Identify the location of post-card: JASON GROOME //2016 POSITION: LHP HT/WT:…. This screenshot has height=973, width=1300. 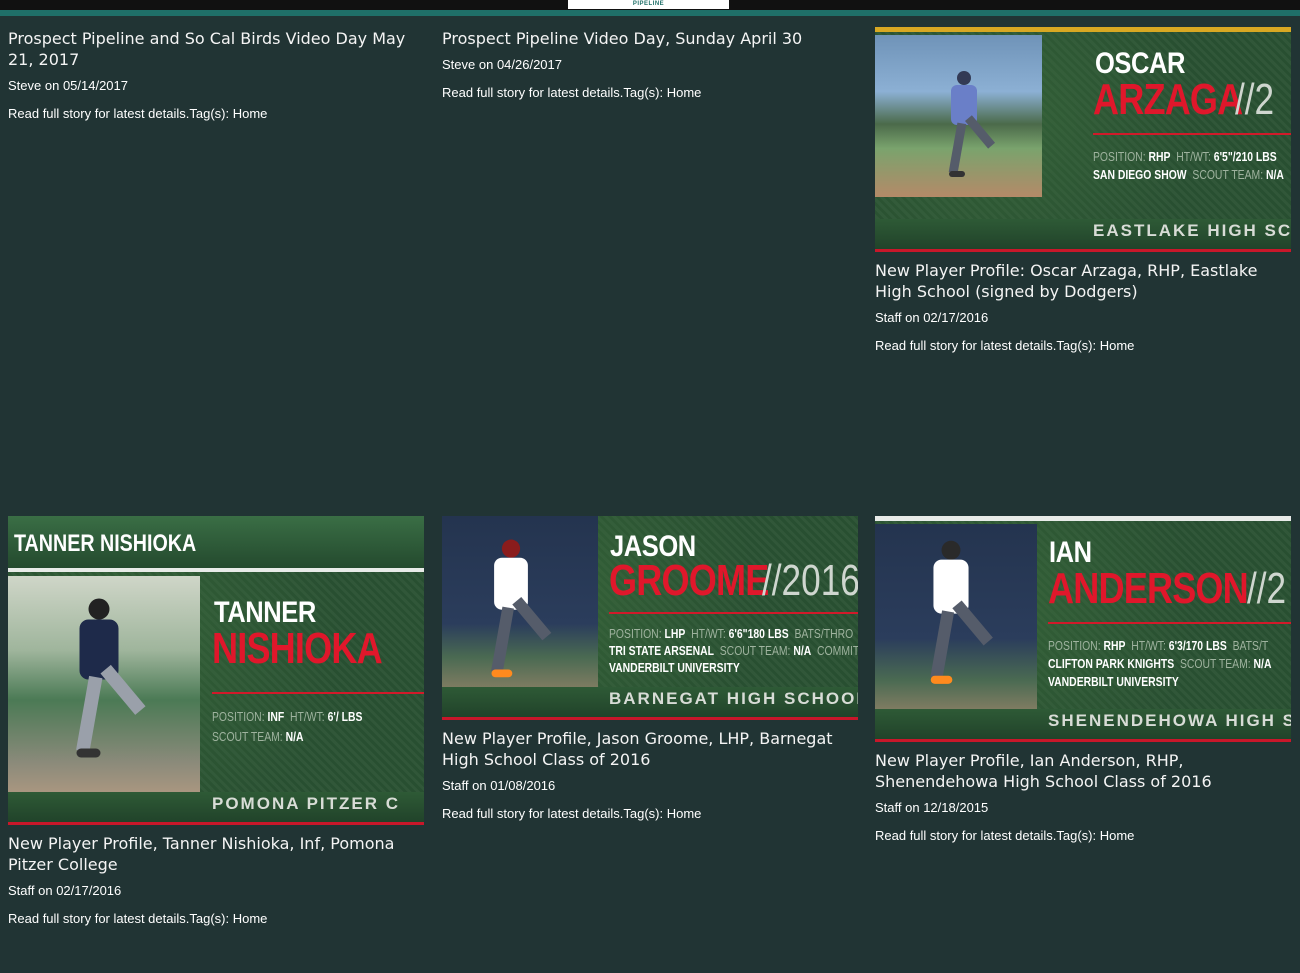
(650, 669).